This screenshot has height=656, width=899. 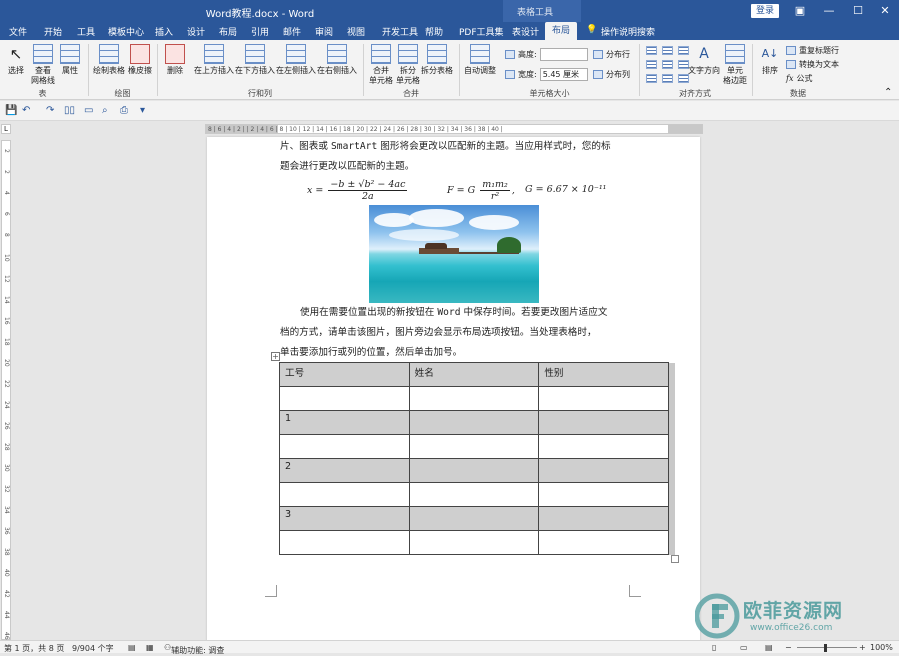 I want to click on merge-cells-button: 合并 单元格, so click(x=381, y=65).